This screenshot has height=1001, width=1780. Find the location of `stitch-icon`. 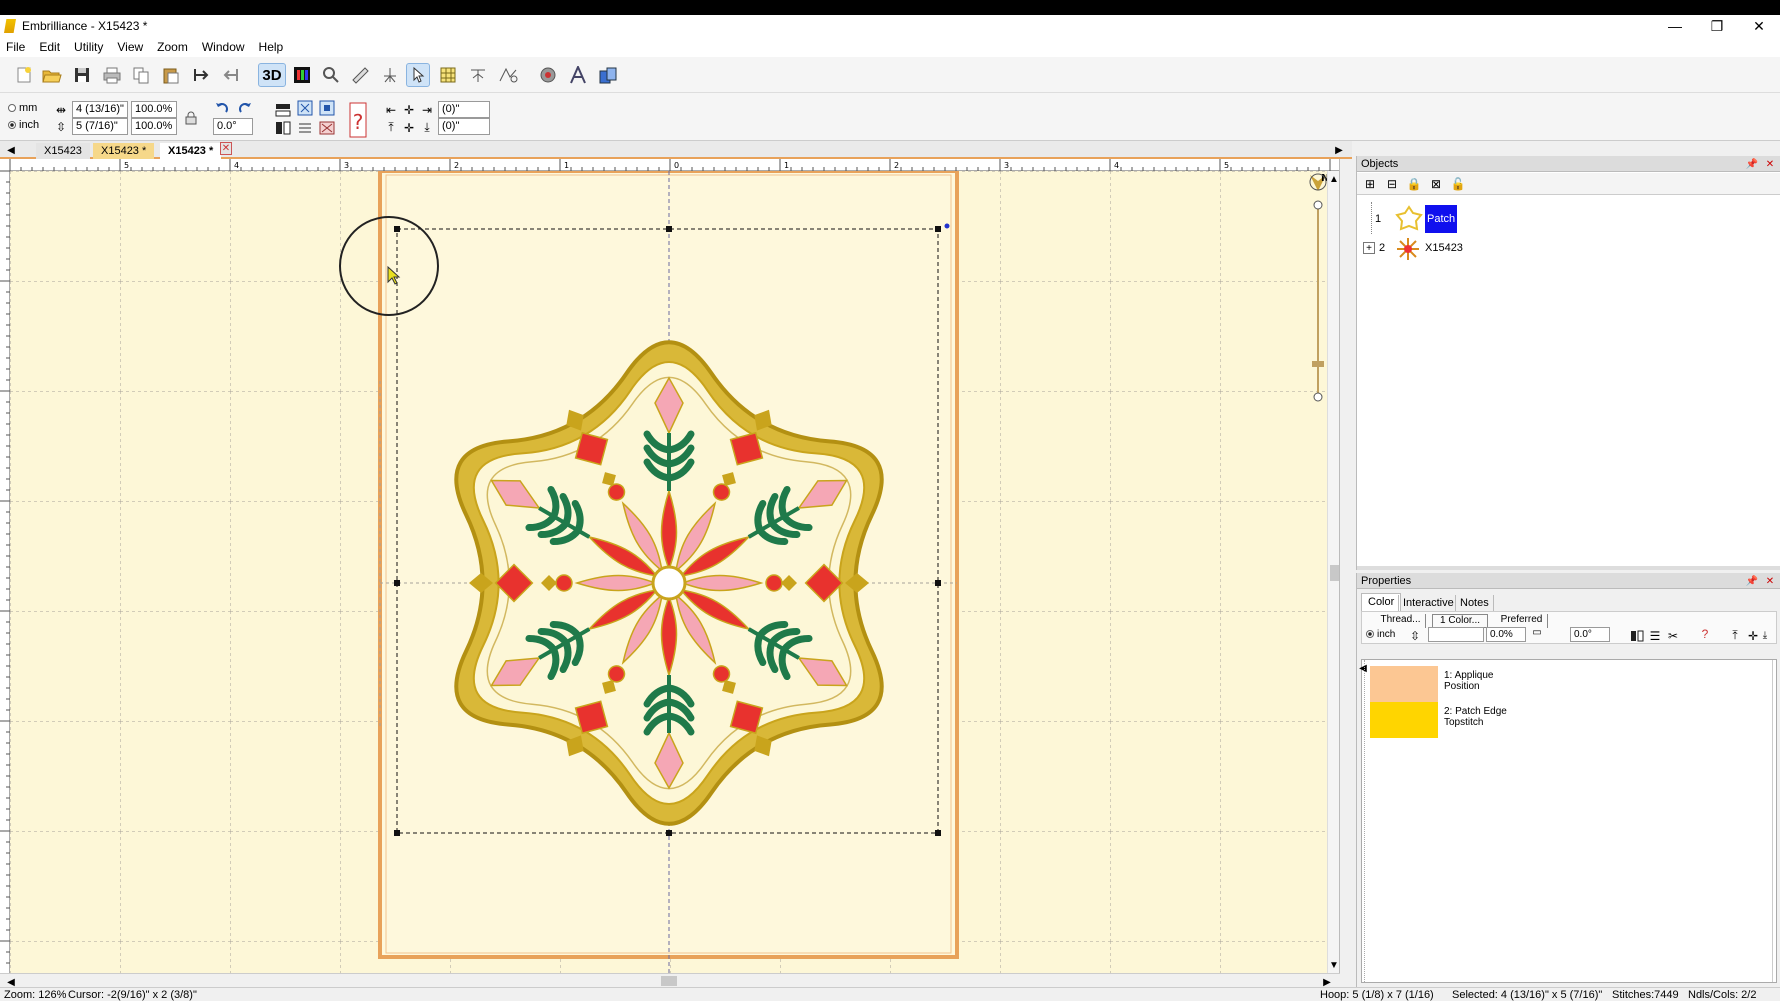

stitch-icon is located at coordinates (390, 75).